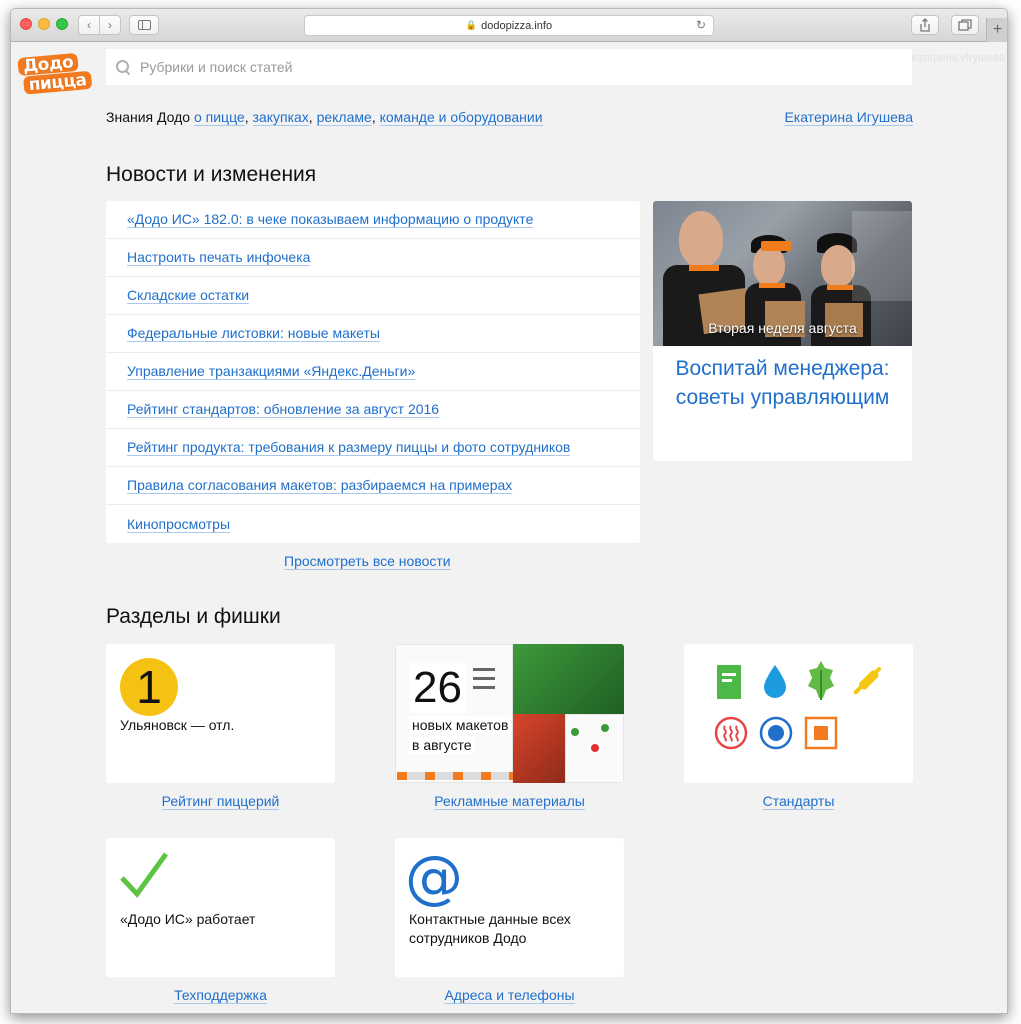  What do you see at coordinates (517, 25) in the screenshot?
I see `address-url: dodopizza.info` at bounding box center [517, 25].